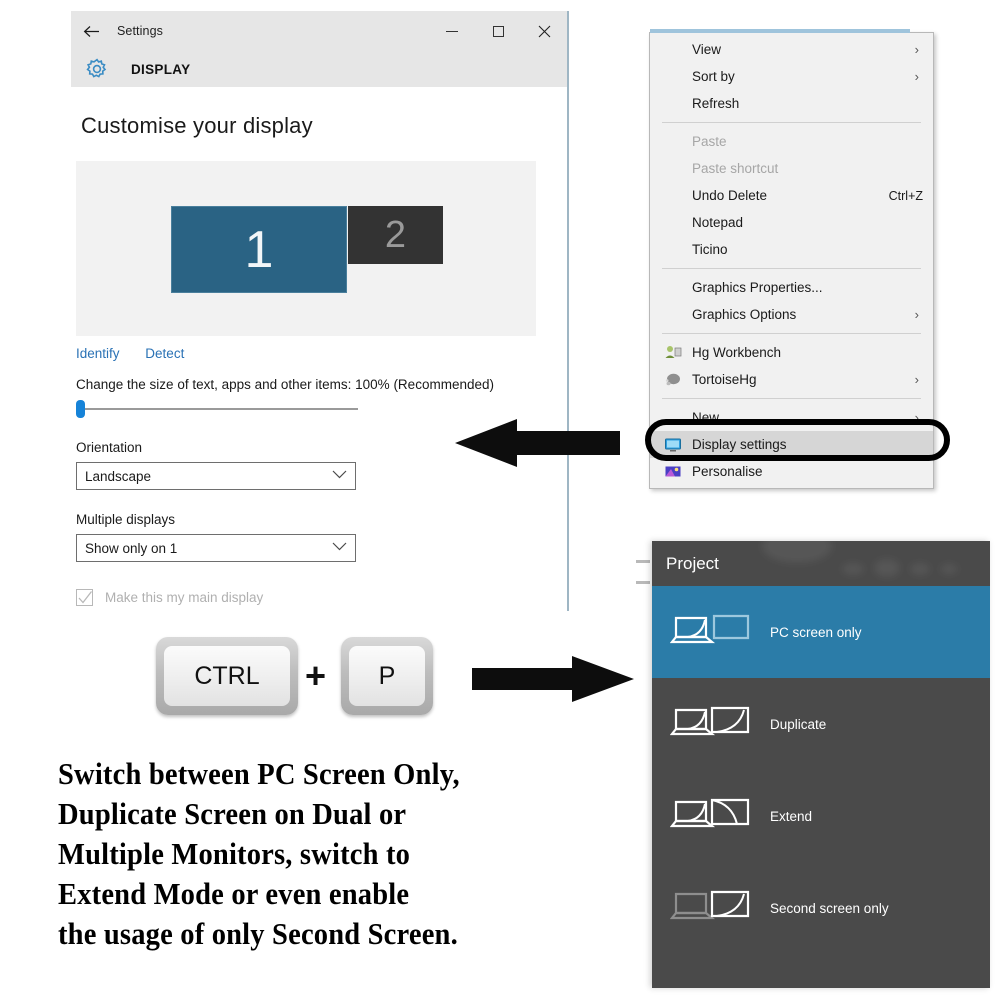 This screenshot has width=1000, height=1000. Describe the element at coordinates (791, 103) in the screenshot. I see `context-menu-item-refresh: Refresh` at that location.